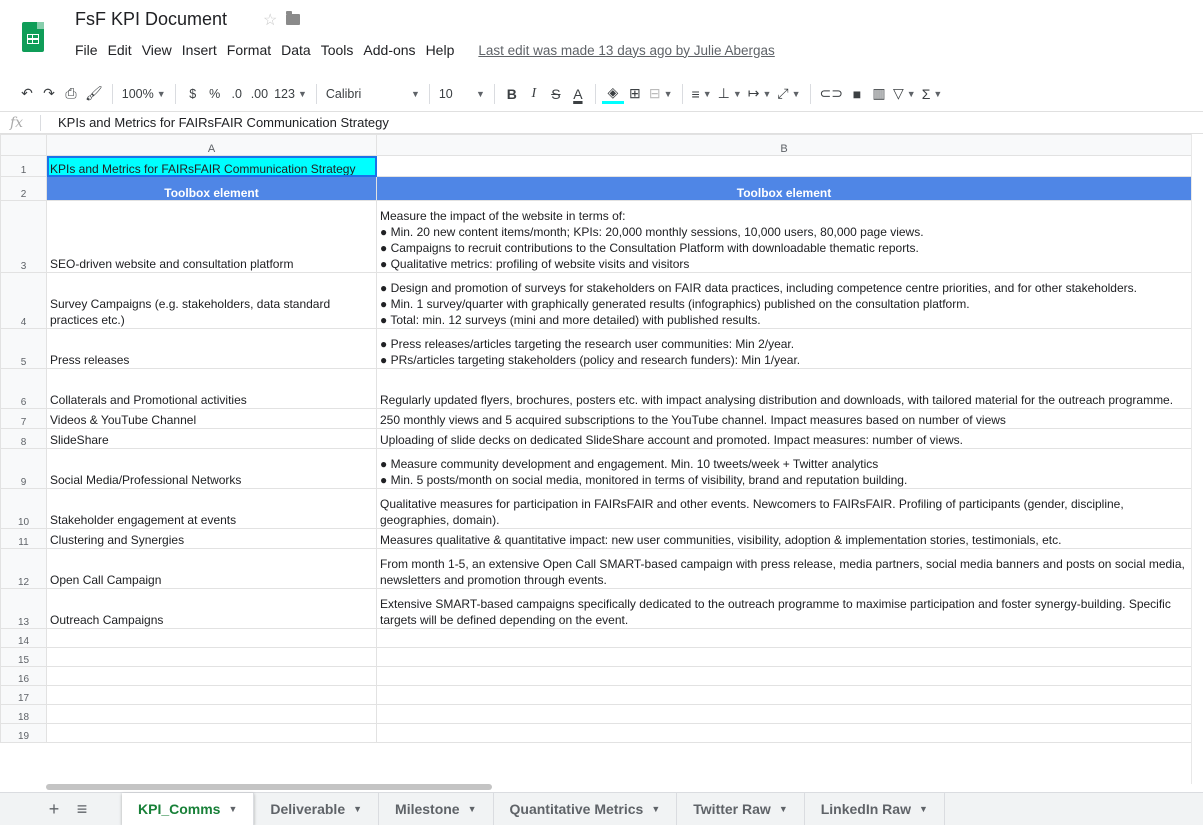 The width and height of the screenshot is (1203, 825). What do you see at coordinates (157, 50) in the screenshot?
I see `menu-view: View` at bounding box center [157, 50].